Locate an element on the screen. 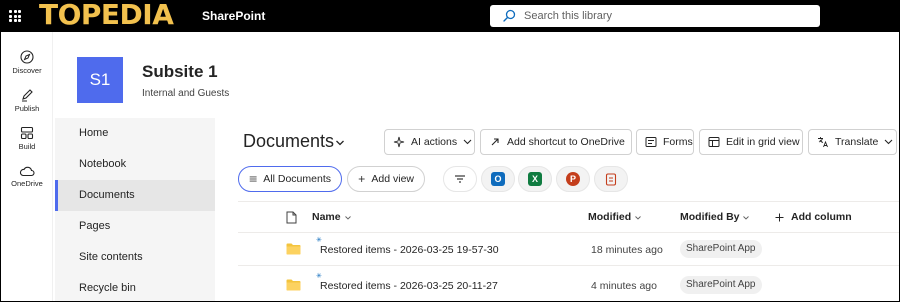 This screenshot has height=302, width=900. clipboard-icon is located at coordinates (611, 179).